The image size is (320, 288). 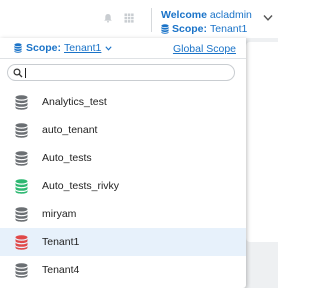 What do you see at coordinates (70, 130) in the screenshot?
I see `tenant-list-item-label: auto_tenant` at bounding box center [70, 130].